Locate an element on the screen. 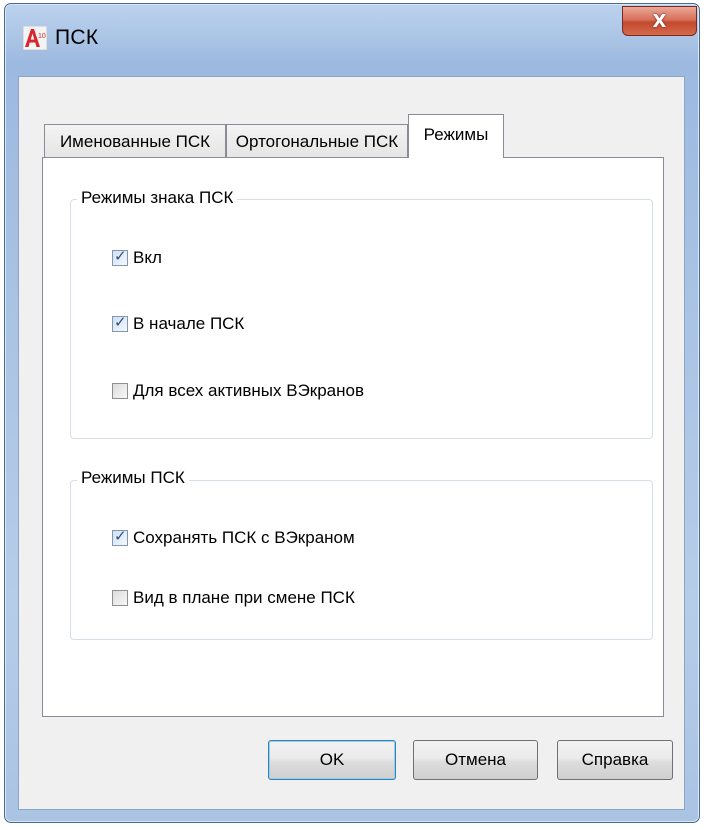  tab-label: Режимы is located at coordinates (456, 134).